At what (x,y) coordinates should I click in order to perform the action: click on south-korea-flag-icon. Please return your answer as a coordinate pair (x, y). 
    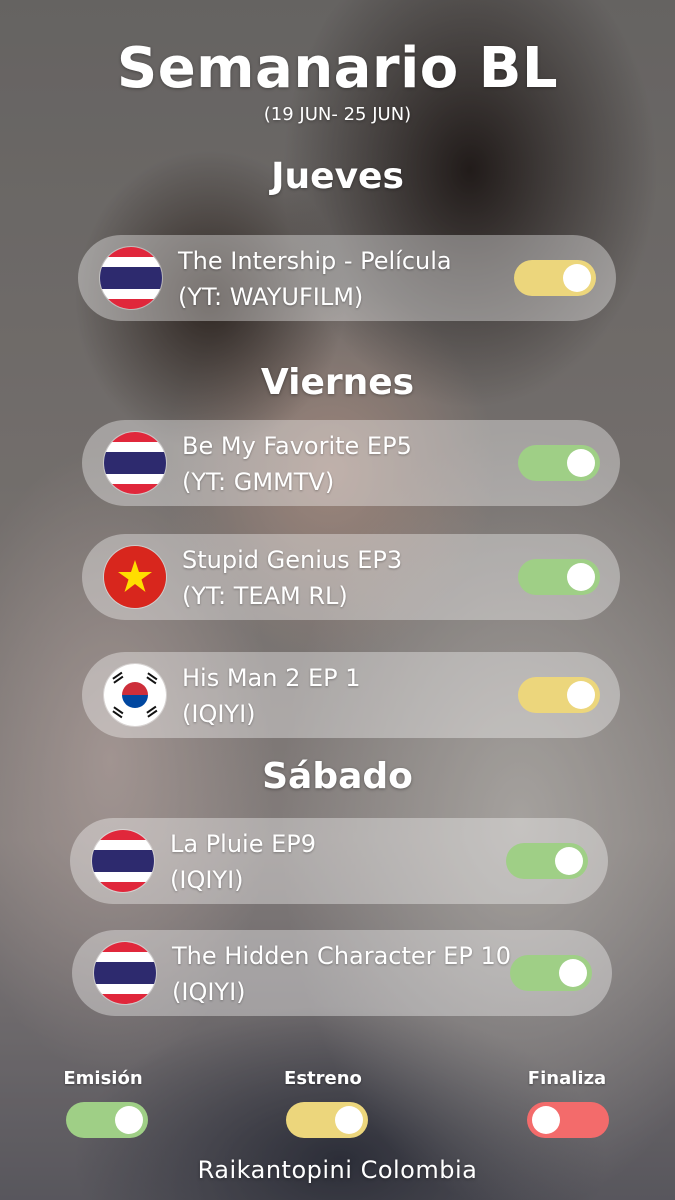
    Looking at the image, I should click on (135, 695).